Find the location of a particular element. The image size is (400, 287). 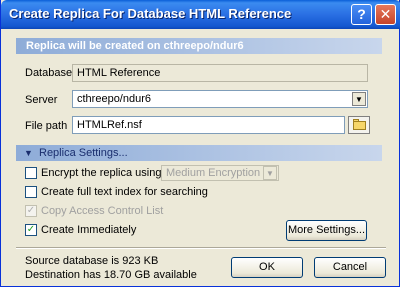

server-label: Server is located at coordinates (41, 100).